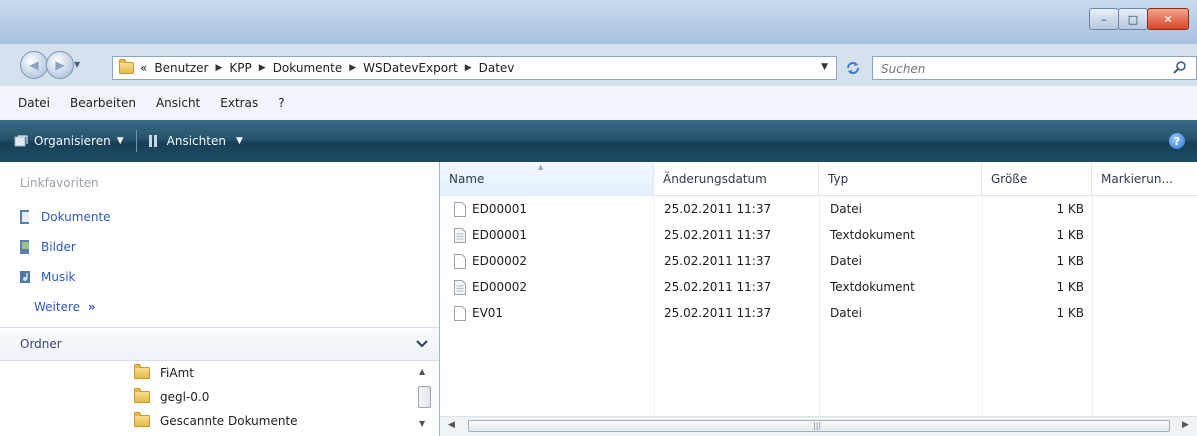  What do you see at coordinates (467, 179) in the screenshot?
I see `column-header-label: Name` at bounding box center [467, 179].